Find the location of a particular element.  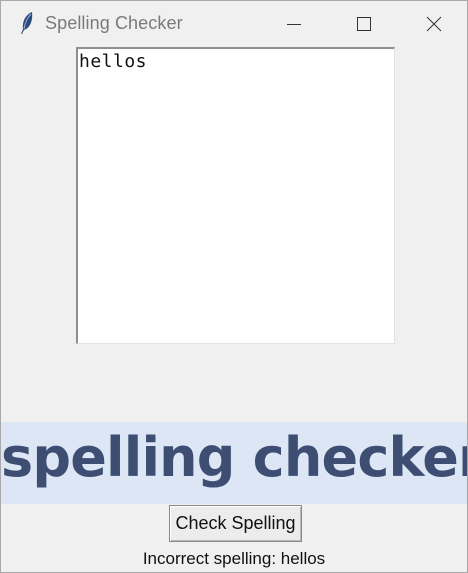

feather-icon is located at coordinates (27, 23).